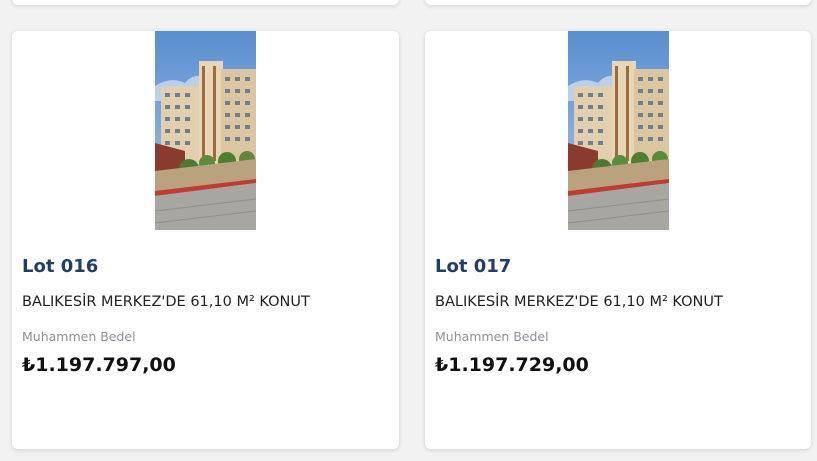 The width and height of the screenshot is (817, 461). What do you see at coordinates (99, 365) in the screenshot?
I see `lot-price: ₺1.197.797,00` at bounding box center [99, 365].